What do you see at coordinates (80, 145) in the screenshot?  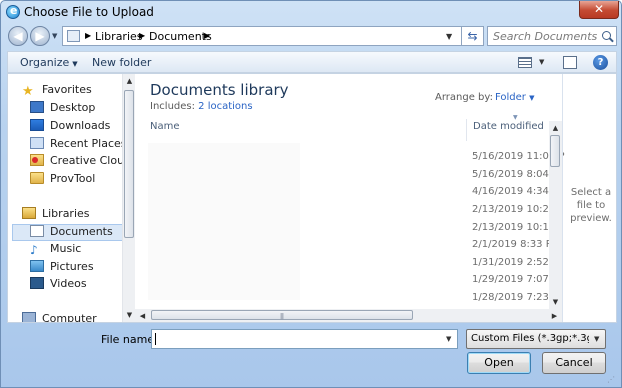 I see `sidebar-item-recent-places: Recent Places` at bounding box center [80, 145].